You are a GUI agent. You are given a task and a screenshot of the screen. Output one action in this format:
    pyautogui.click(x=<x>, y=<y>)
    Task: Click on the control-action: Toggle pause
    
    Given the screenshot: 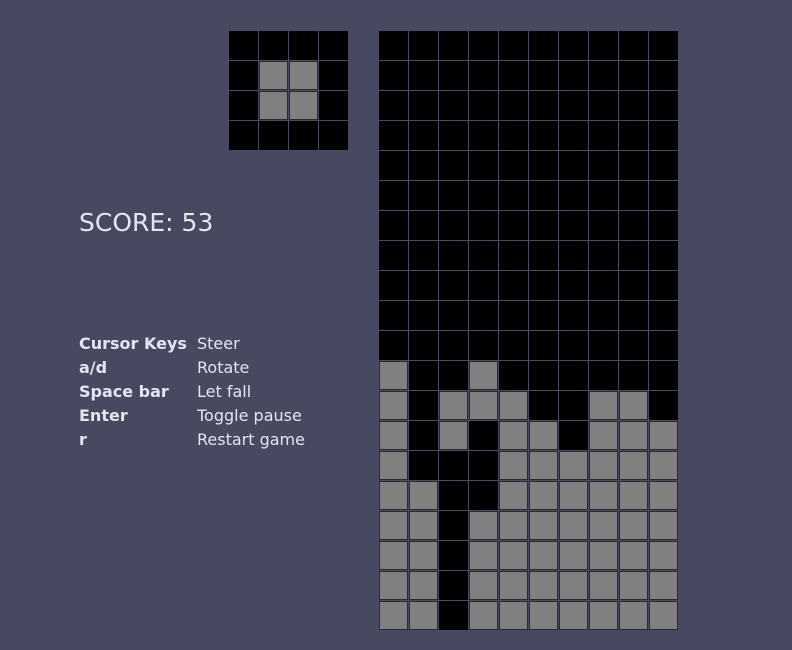 What is the action you would take?
    pyautogui.click(x=249, y=415)
    